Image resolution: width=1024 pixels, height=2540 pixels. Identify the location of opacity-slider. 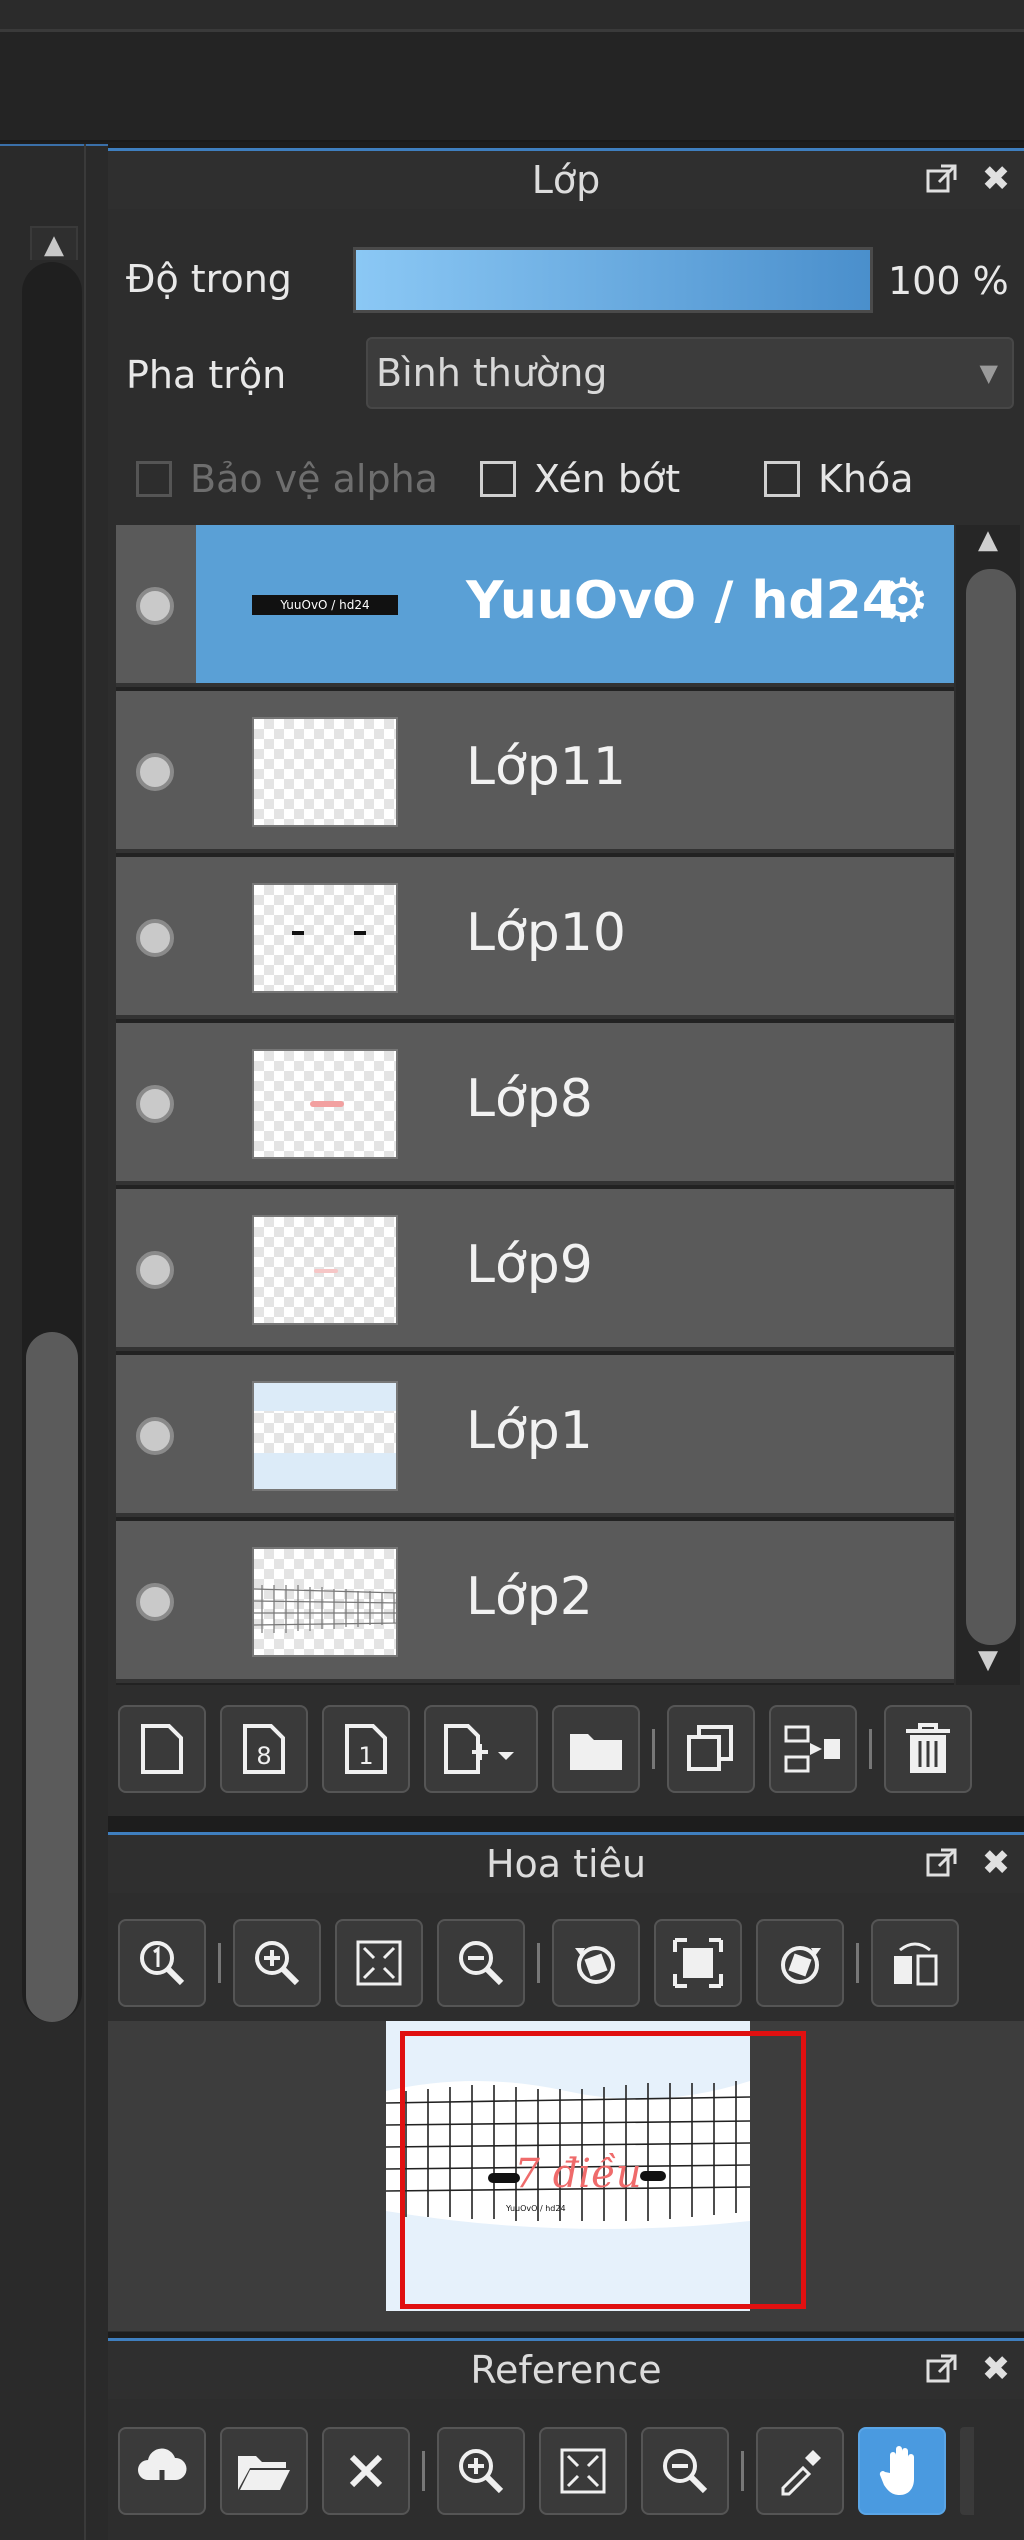
(613, 280).